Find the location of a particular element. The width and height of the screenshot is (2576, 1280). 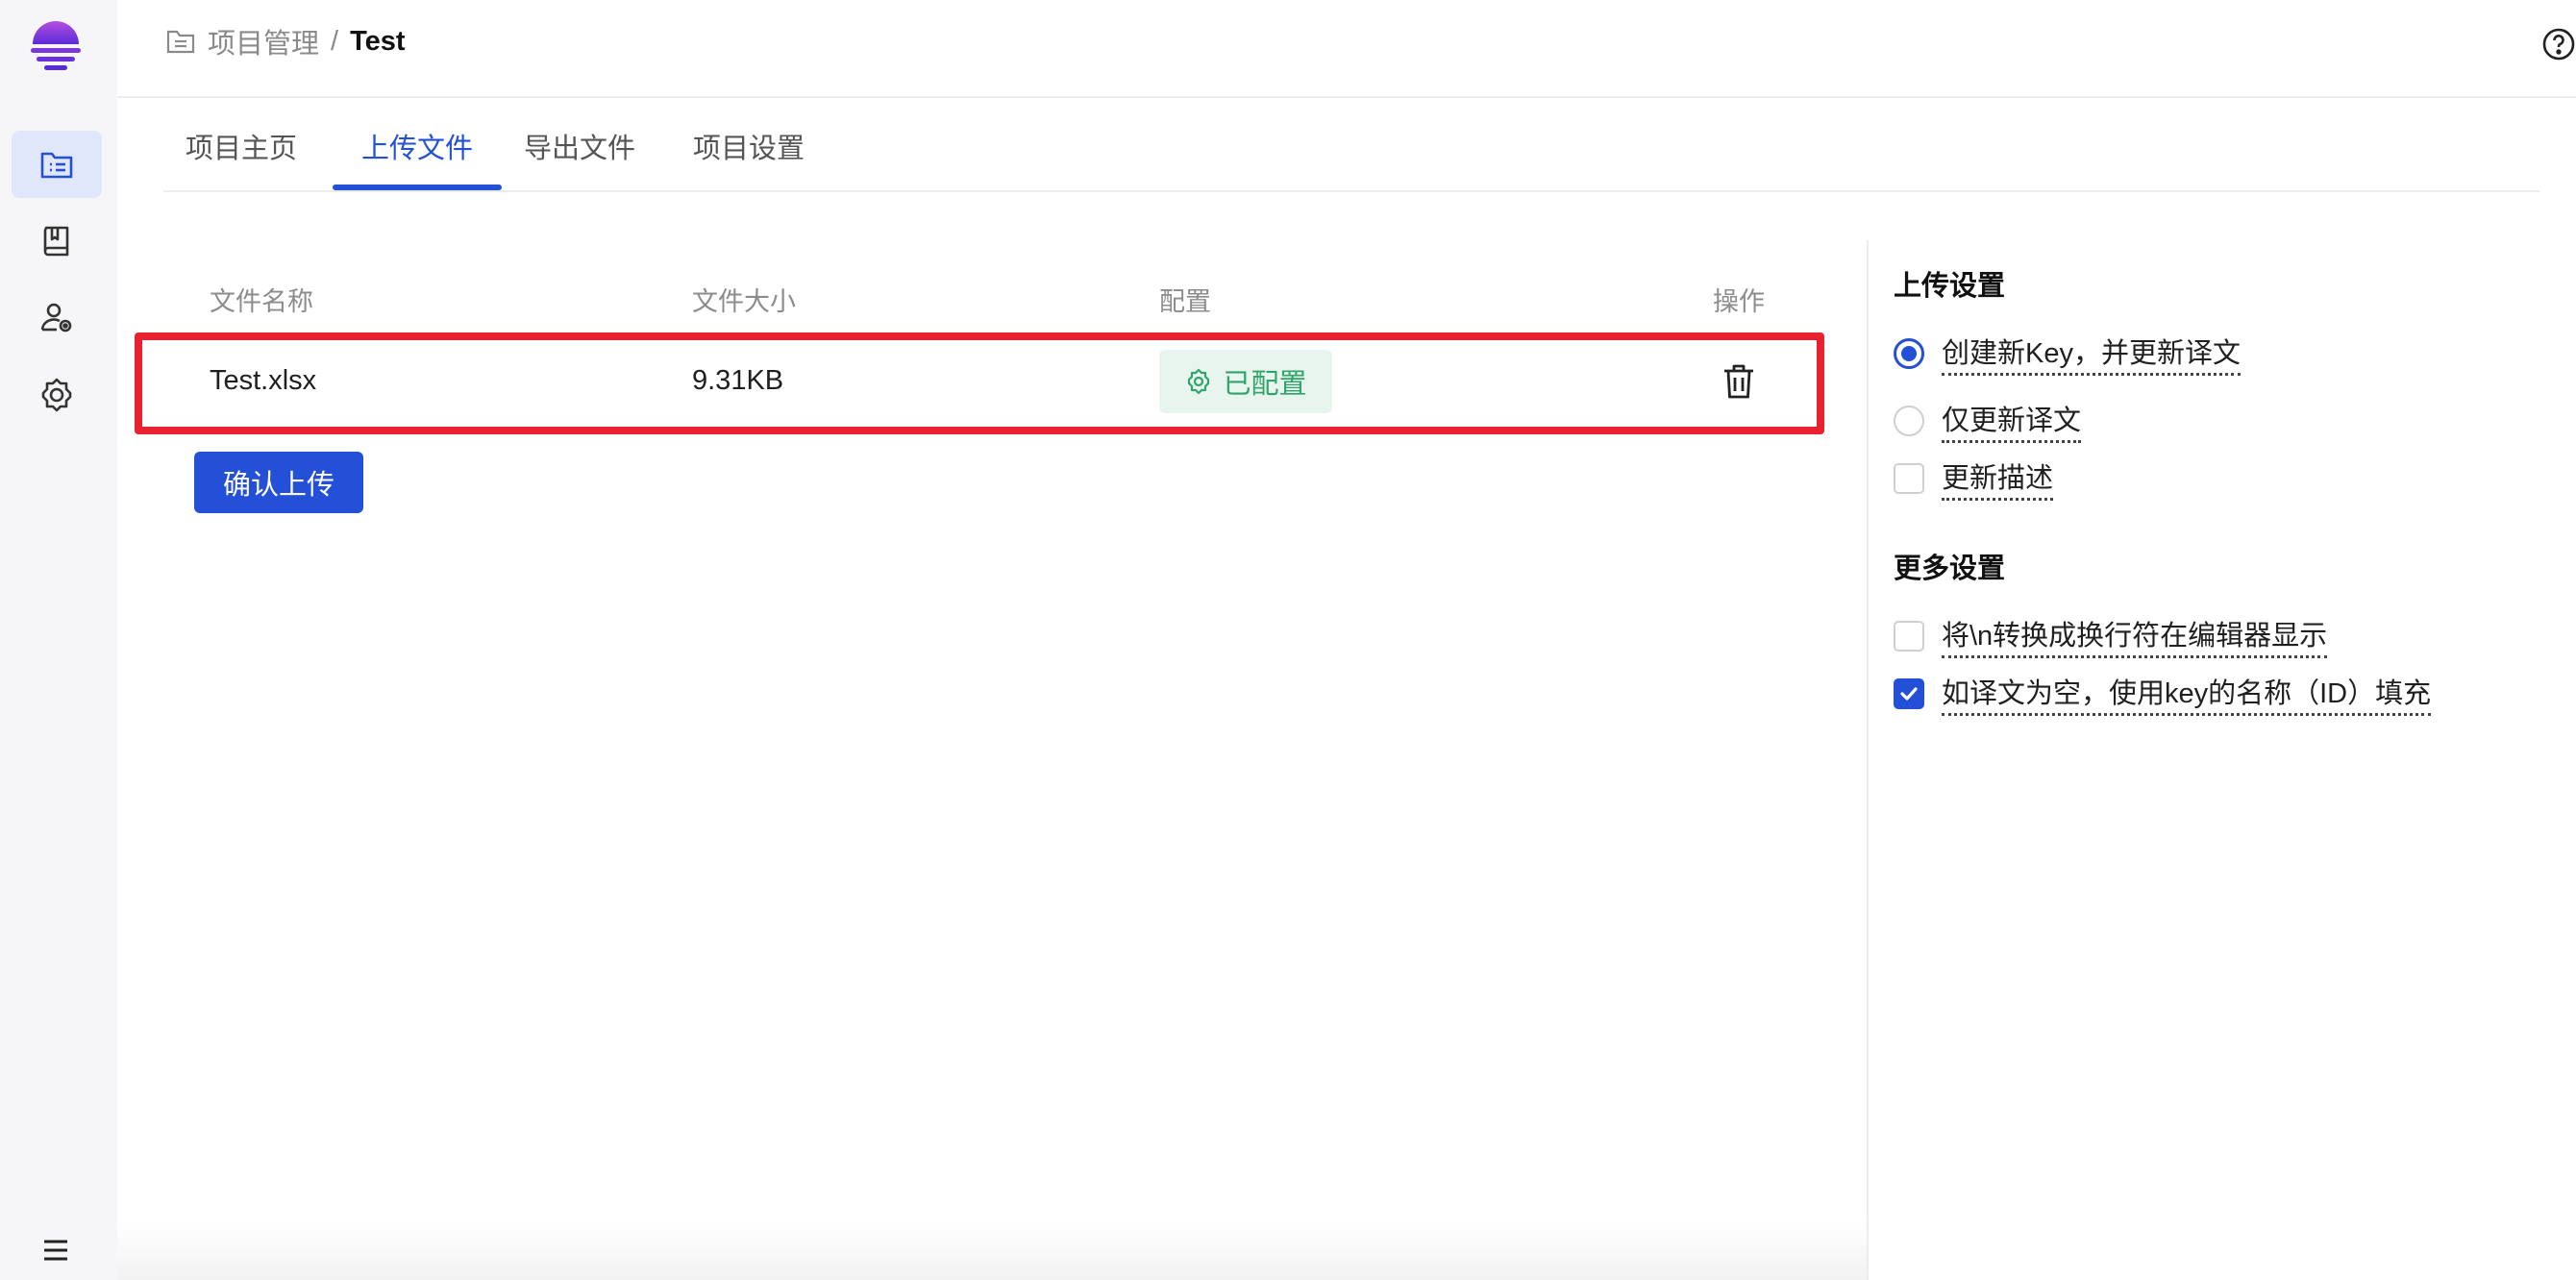

column-header-config: 配置 is located at coordinates (1185, 301).